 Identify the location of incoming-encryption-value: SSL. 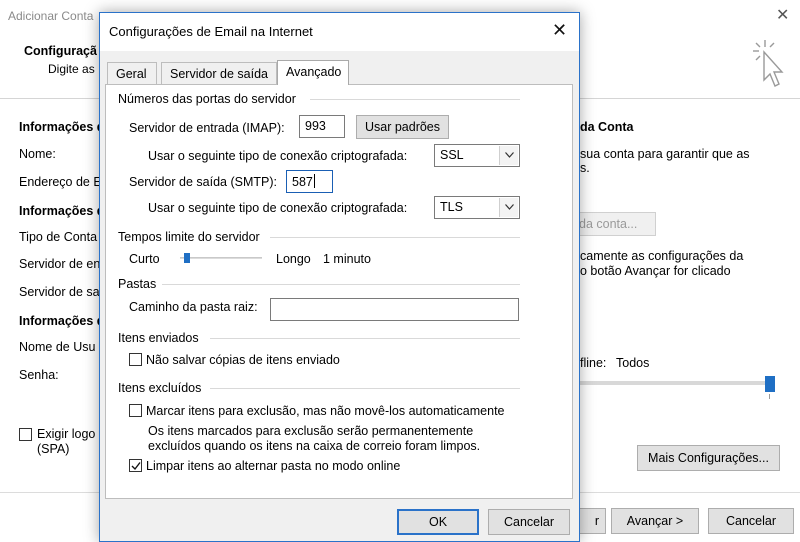
(452, 155).